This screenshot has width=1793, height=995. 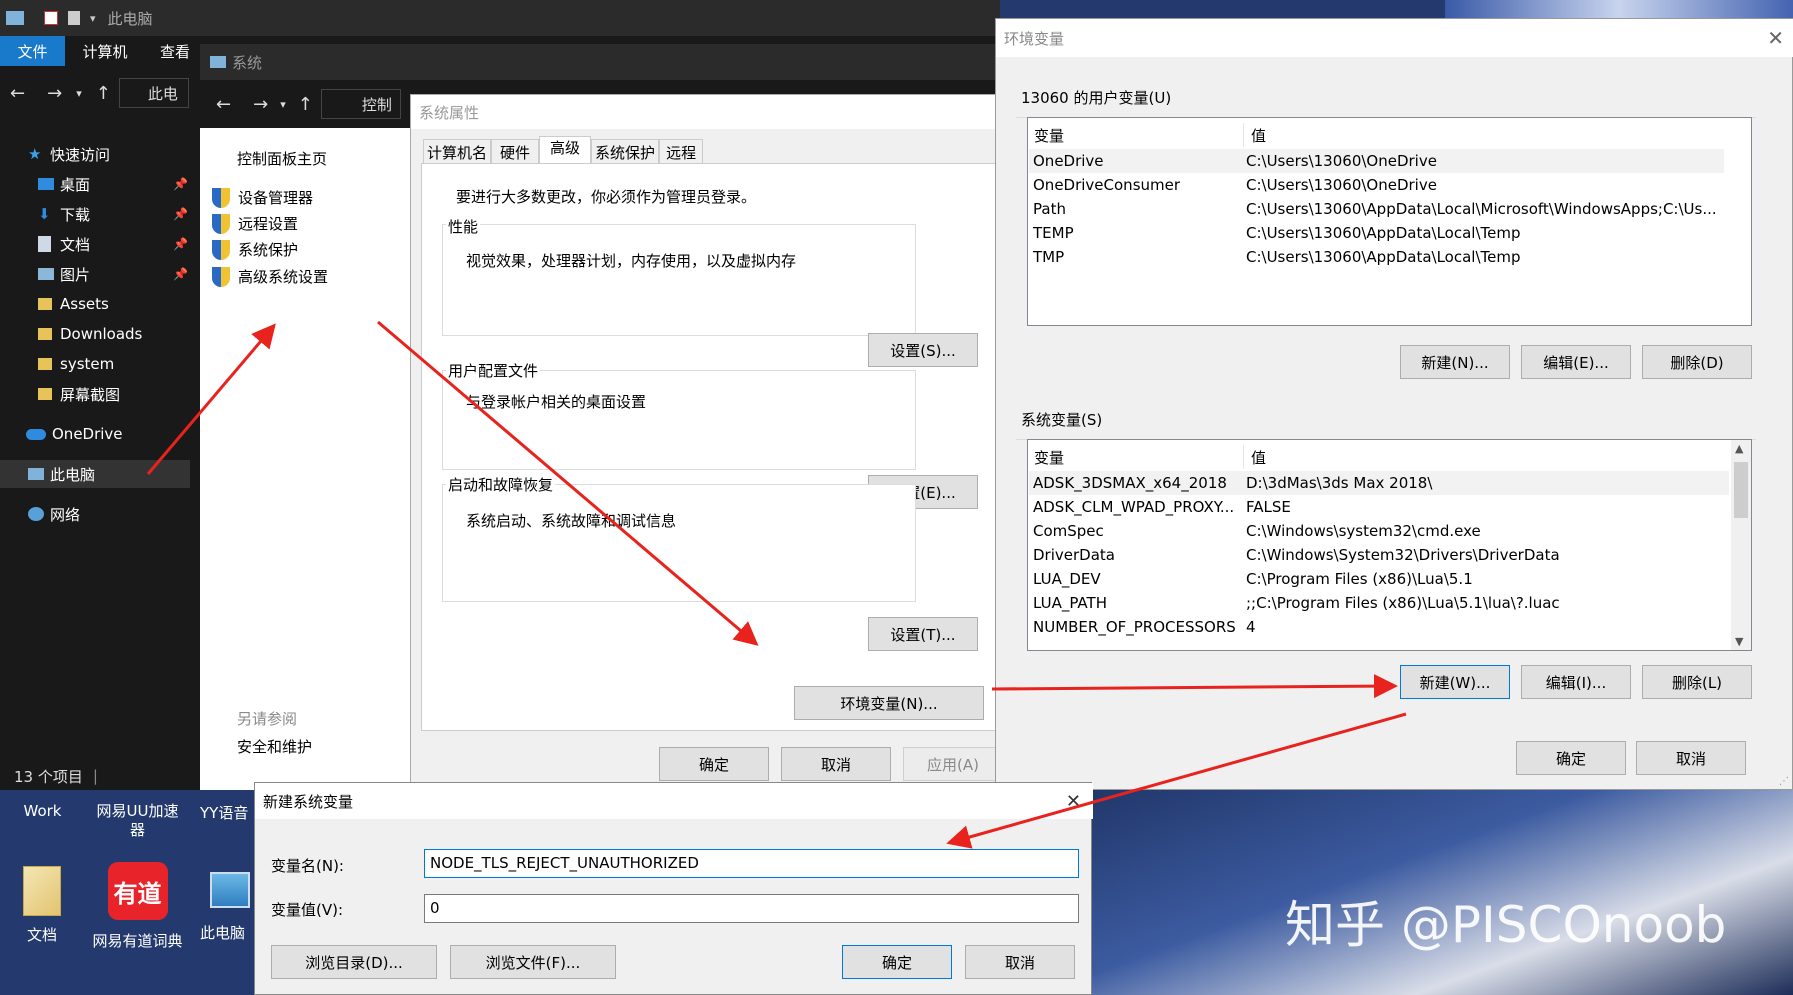 What do you see at coordinates (1194, 686) in the screenshot?
I see `arrow-to-sys-new` at bounding box center [1194, 686].